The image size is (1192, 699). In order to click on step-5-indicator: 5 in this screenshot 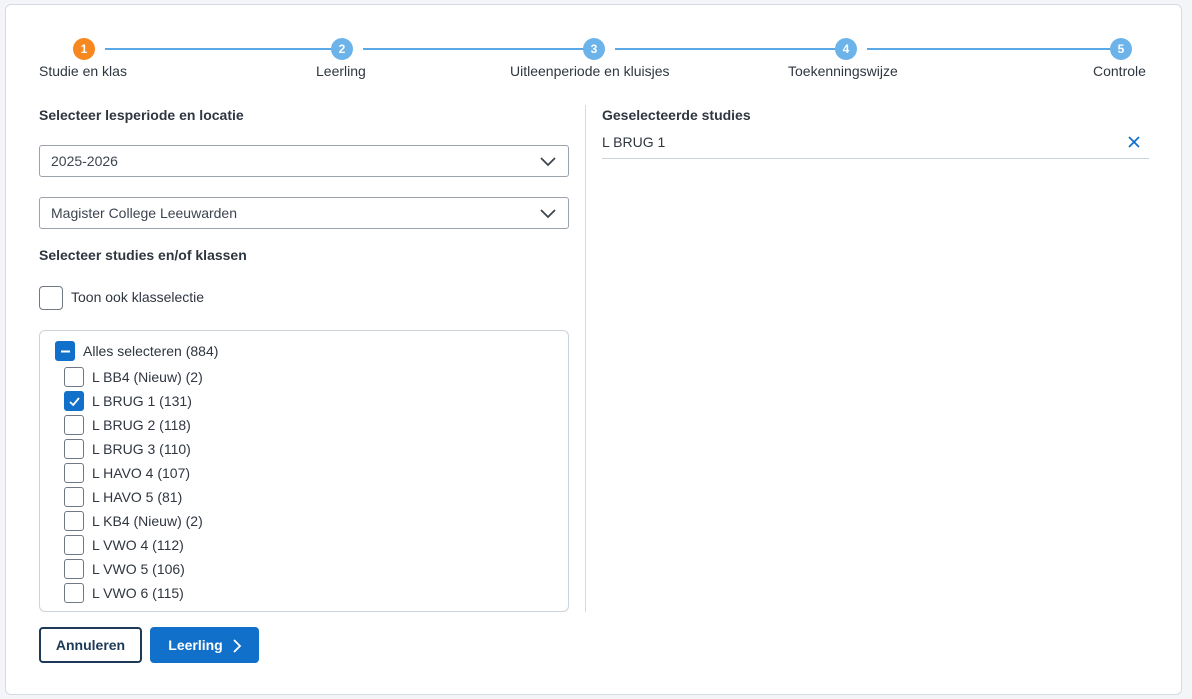, I will do `click(1121, 49)`.